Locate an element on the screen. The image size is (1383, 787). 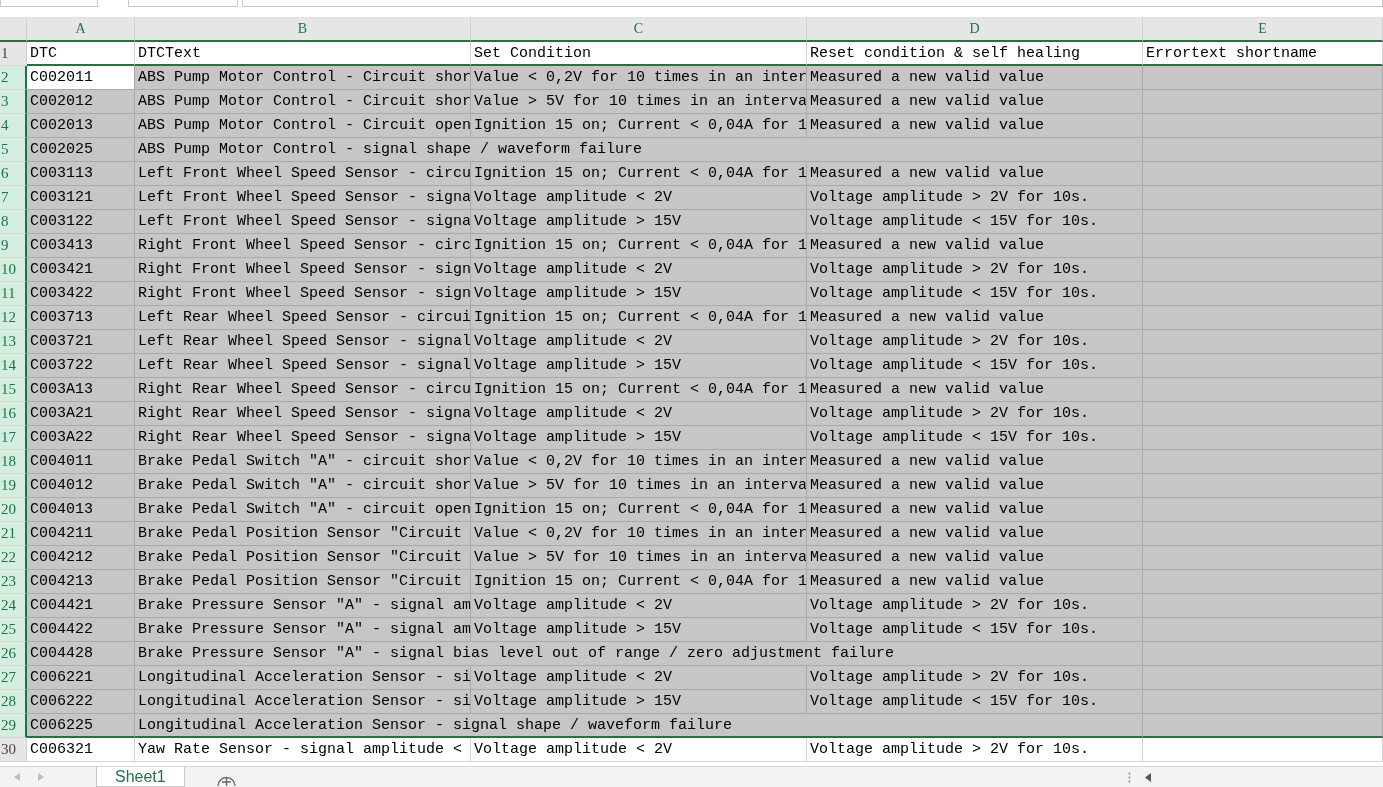
table-cell: Right Front Wheel Speed Sensor - sign is located at coordinates (303, 294).